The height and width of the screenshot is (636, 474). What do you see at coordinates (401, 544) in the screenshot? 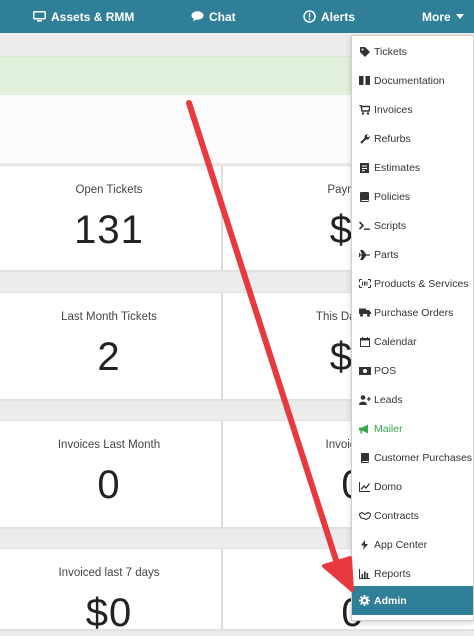
I see `menu-item-label: App Center` at bounding box center [401, 544].